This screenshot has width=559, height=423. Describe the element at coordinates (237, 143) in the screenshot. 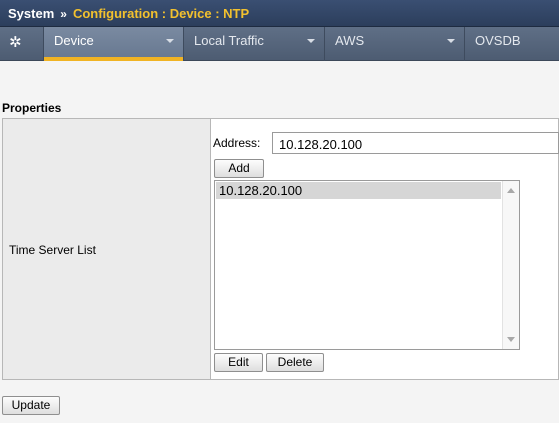

I see `address-label: Address:` at that location.